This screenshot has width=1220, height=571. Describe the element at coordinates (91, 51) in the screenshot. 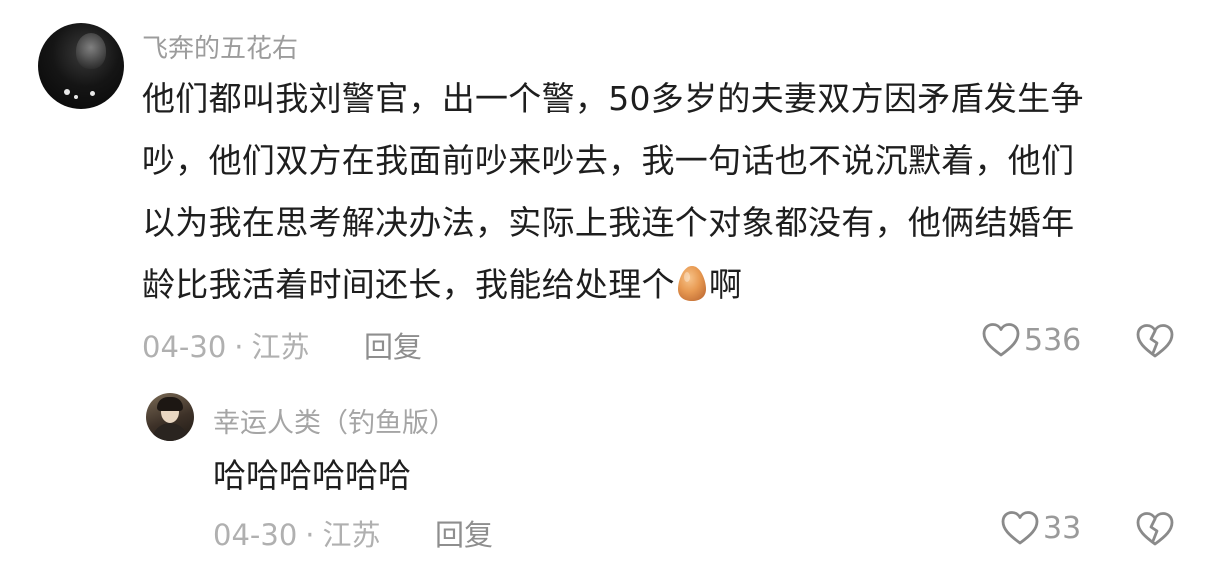

I see `avatar-face` at that location.